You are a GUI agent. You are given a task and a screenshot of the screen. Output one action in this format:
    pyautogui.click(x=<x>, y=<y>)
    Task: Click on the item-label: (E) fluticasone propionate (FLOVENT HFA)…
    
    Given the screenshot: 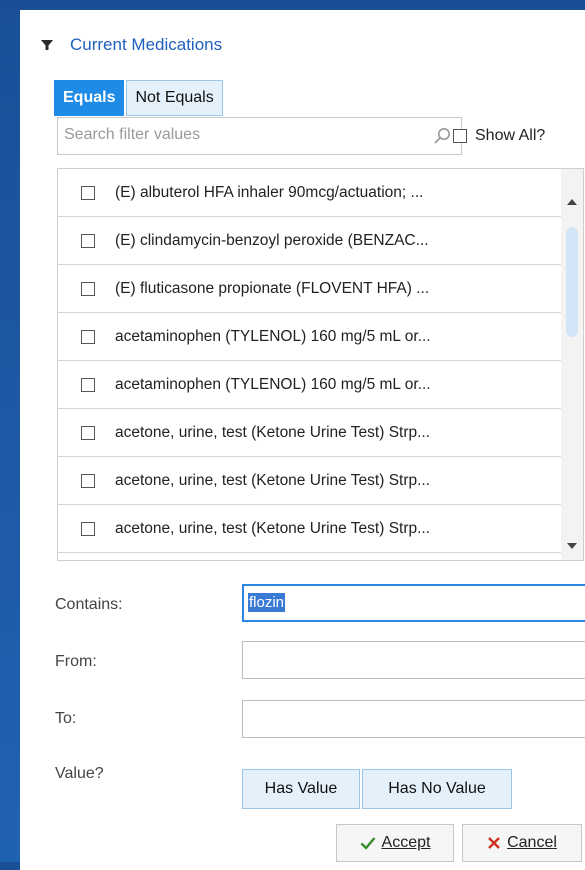 What is the action you would take?
    pyautogui.click(x=272, y=288)
    